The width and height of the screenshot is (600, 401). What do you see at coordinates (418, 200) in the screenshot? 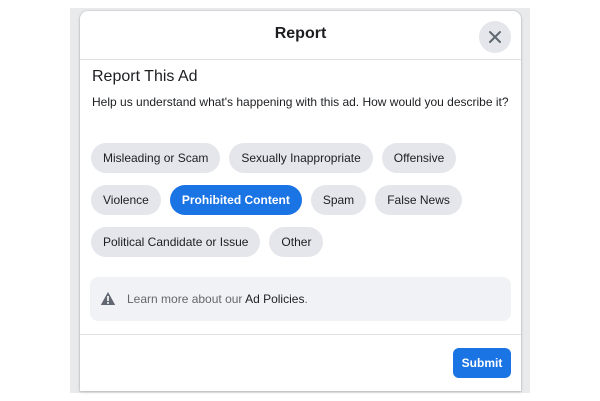
I see `option-false-news: False News` at bounding box center [418, 200].